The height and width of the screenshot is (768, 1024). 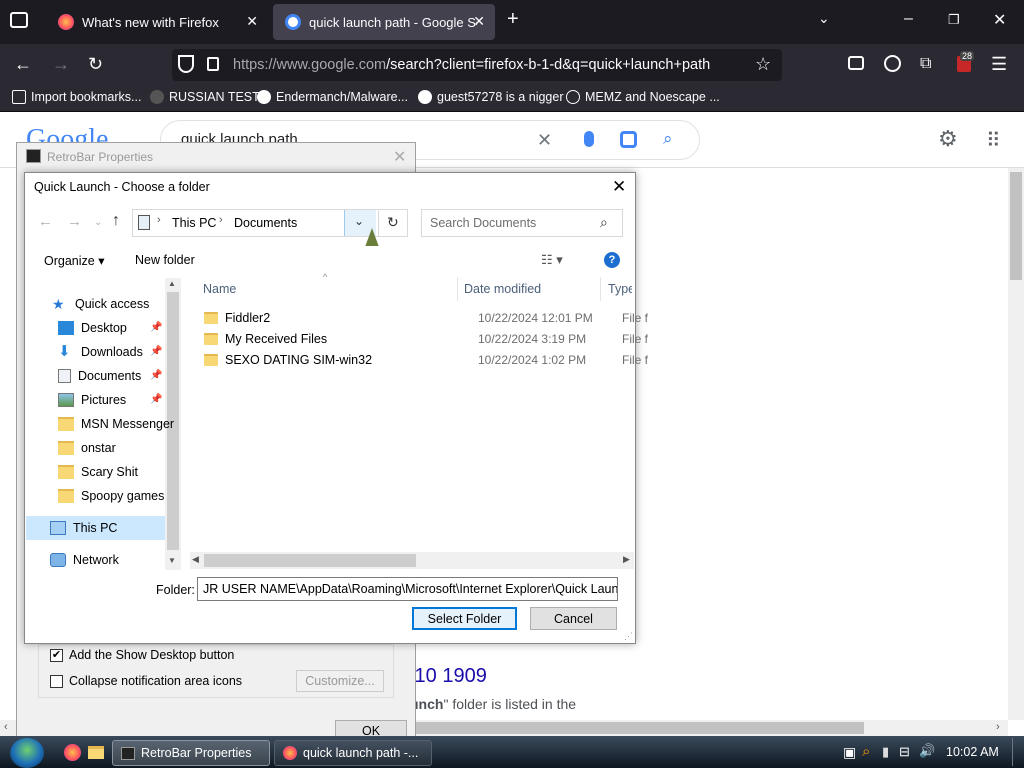 I want to click on scroll-right-icon: ›, so click(x=998, y=727).